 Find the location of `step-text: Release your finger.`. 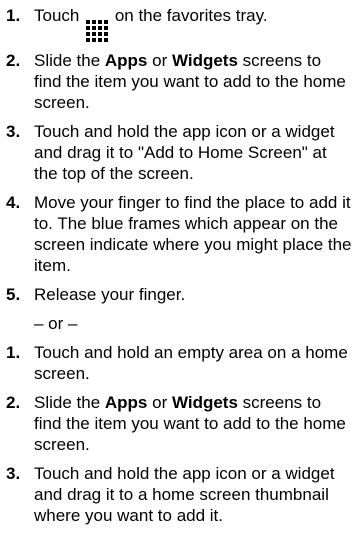

step-text: Release your finger. is located at coordinates (110, 294).